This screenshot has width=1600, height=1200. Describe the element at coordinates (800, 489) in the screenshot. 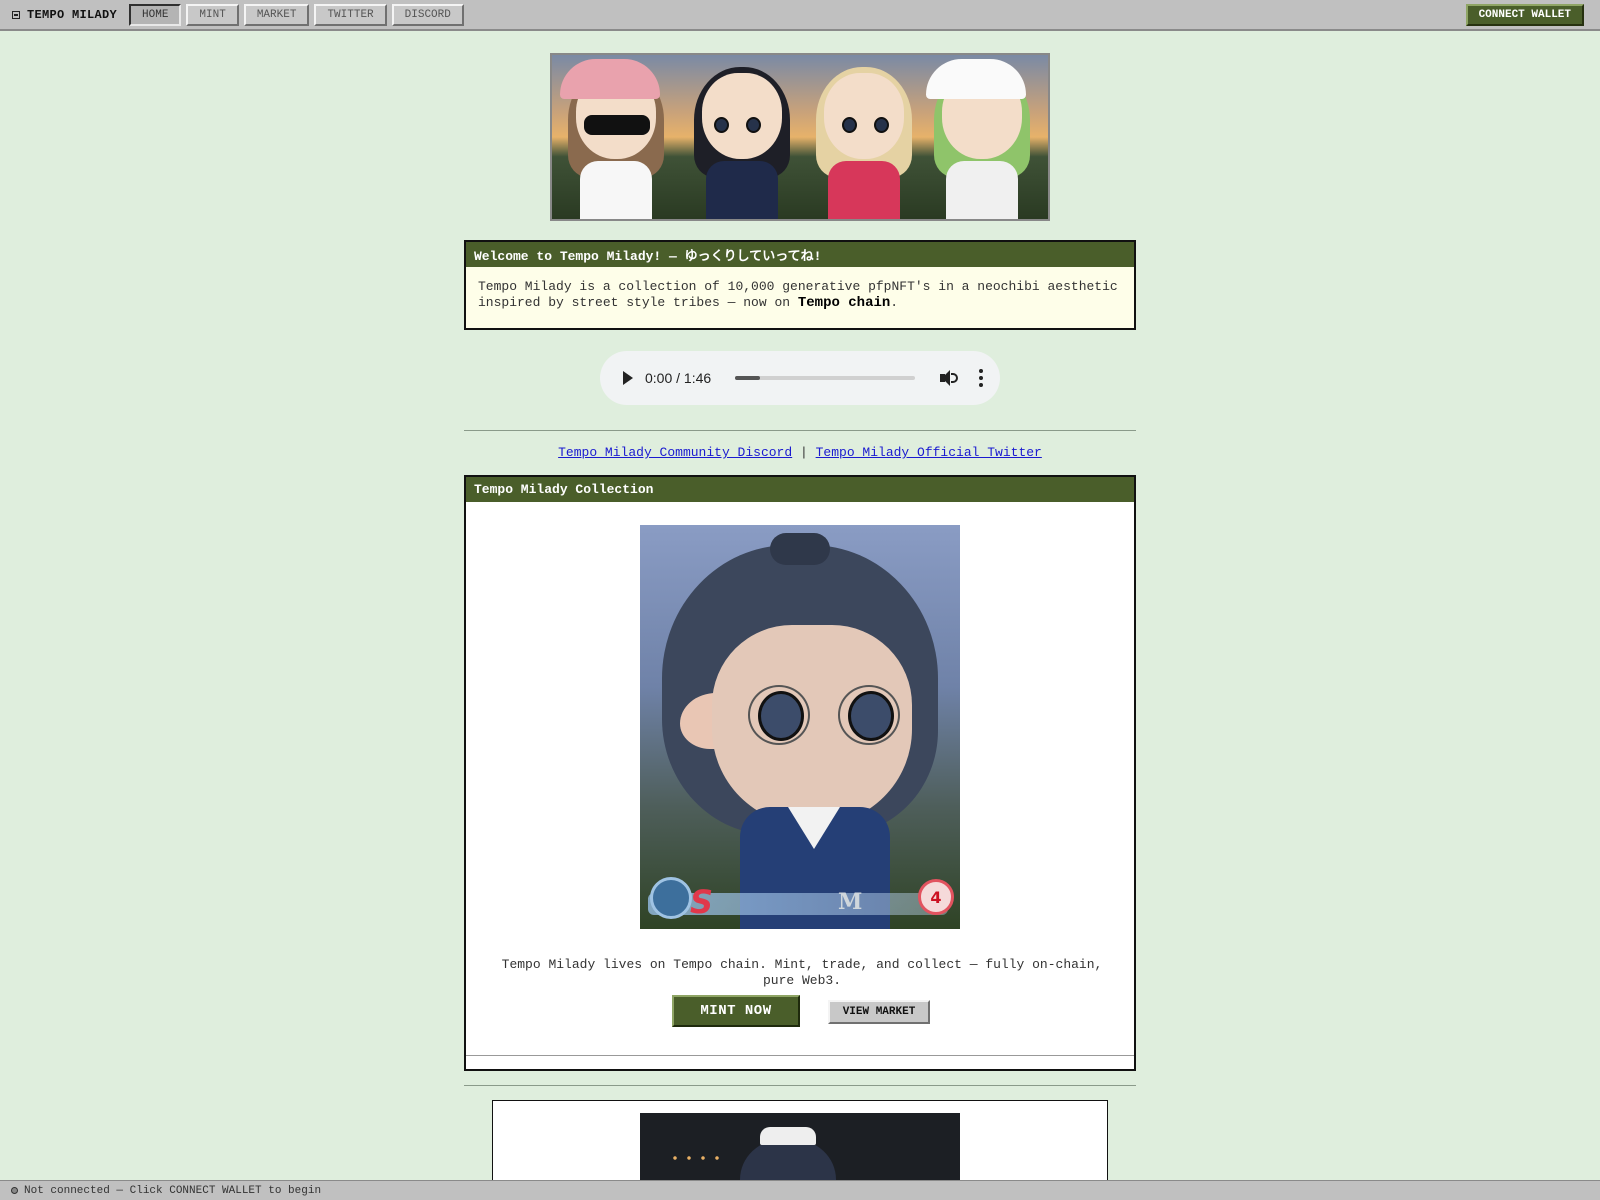

I see `collection-title: Tempo Milady Collection` at that location.